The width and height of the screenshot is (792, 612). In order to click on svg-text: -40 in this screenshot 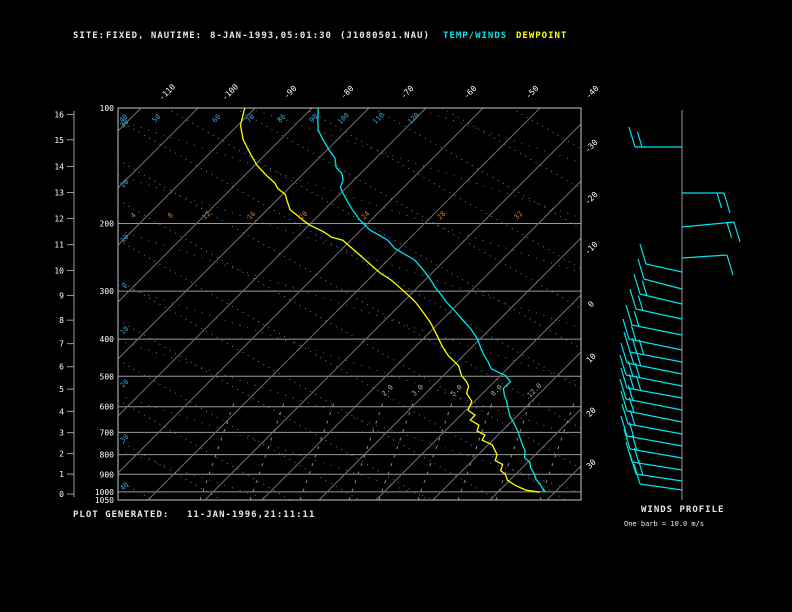, I will do `click(592, 92)`.